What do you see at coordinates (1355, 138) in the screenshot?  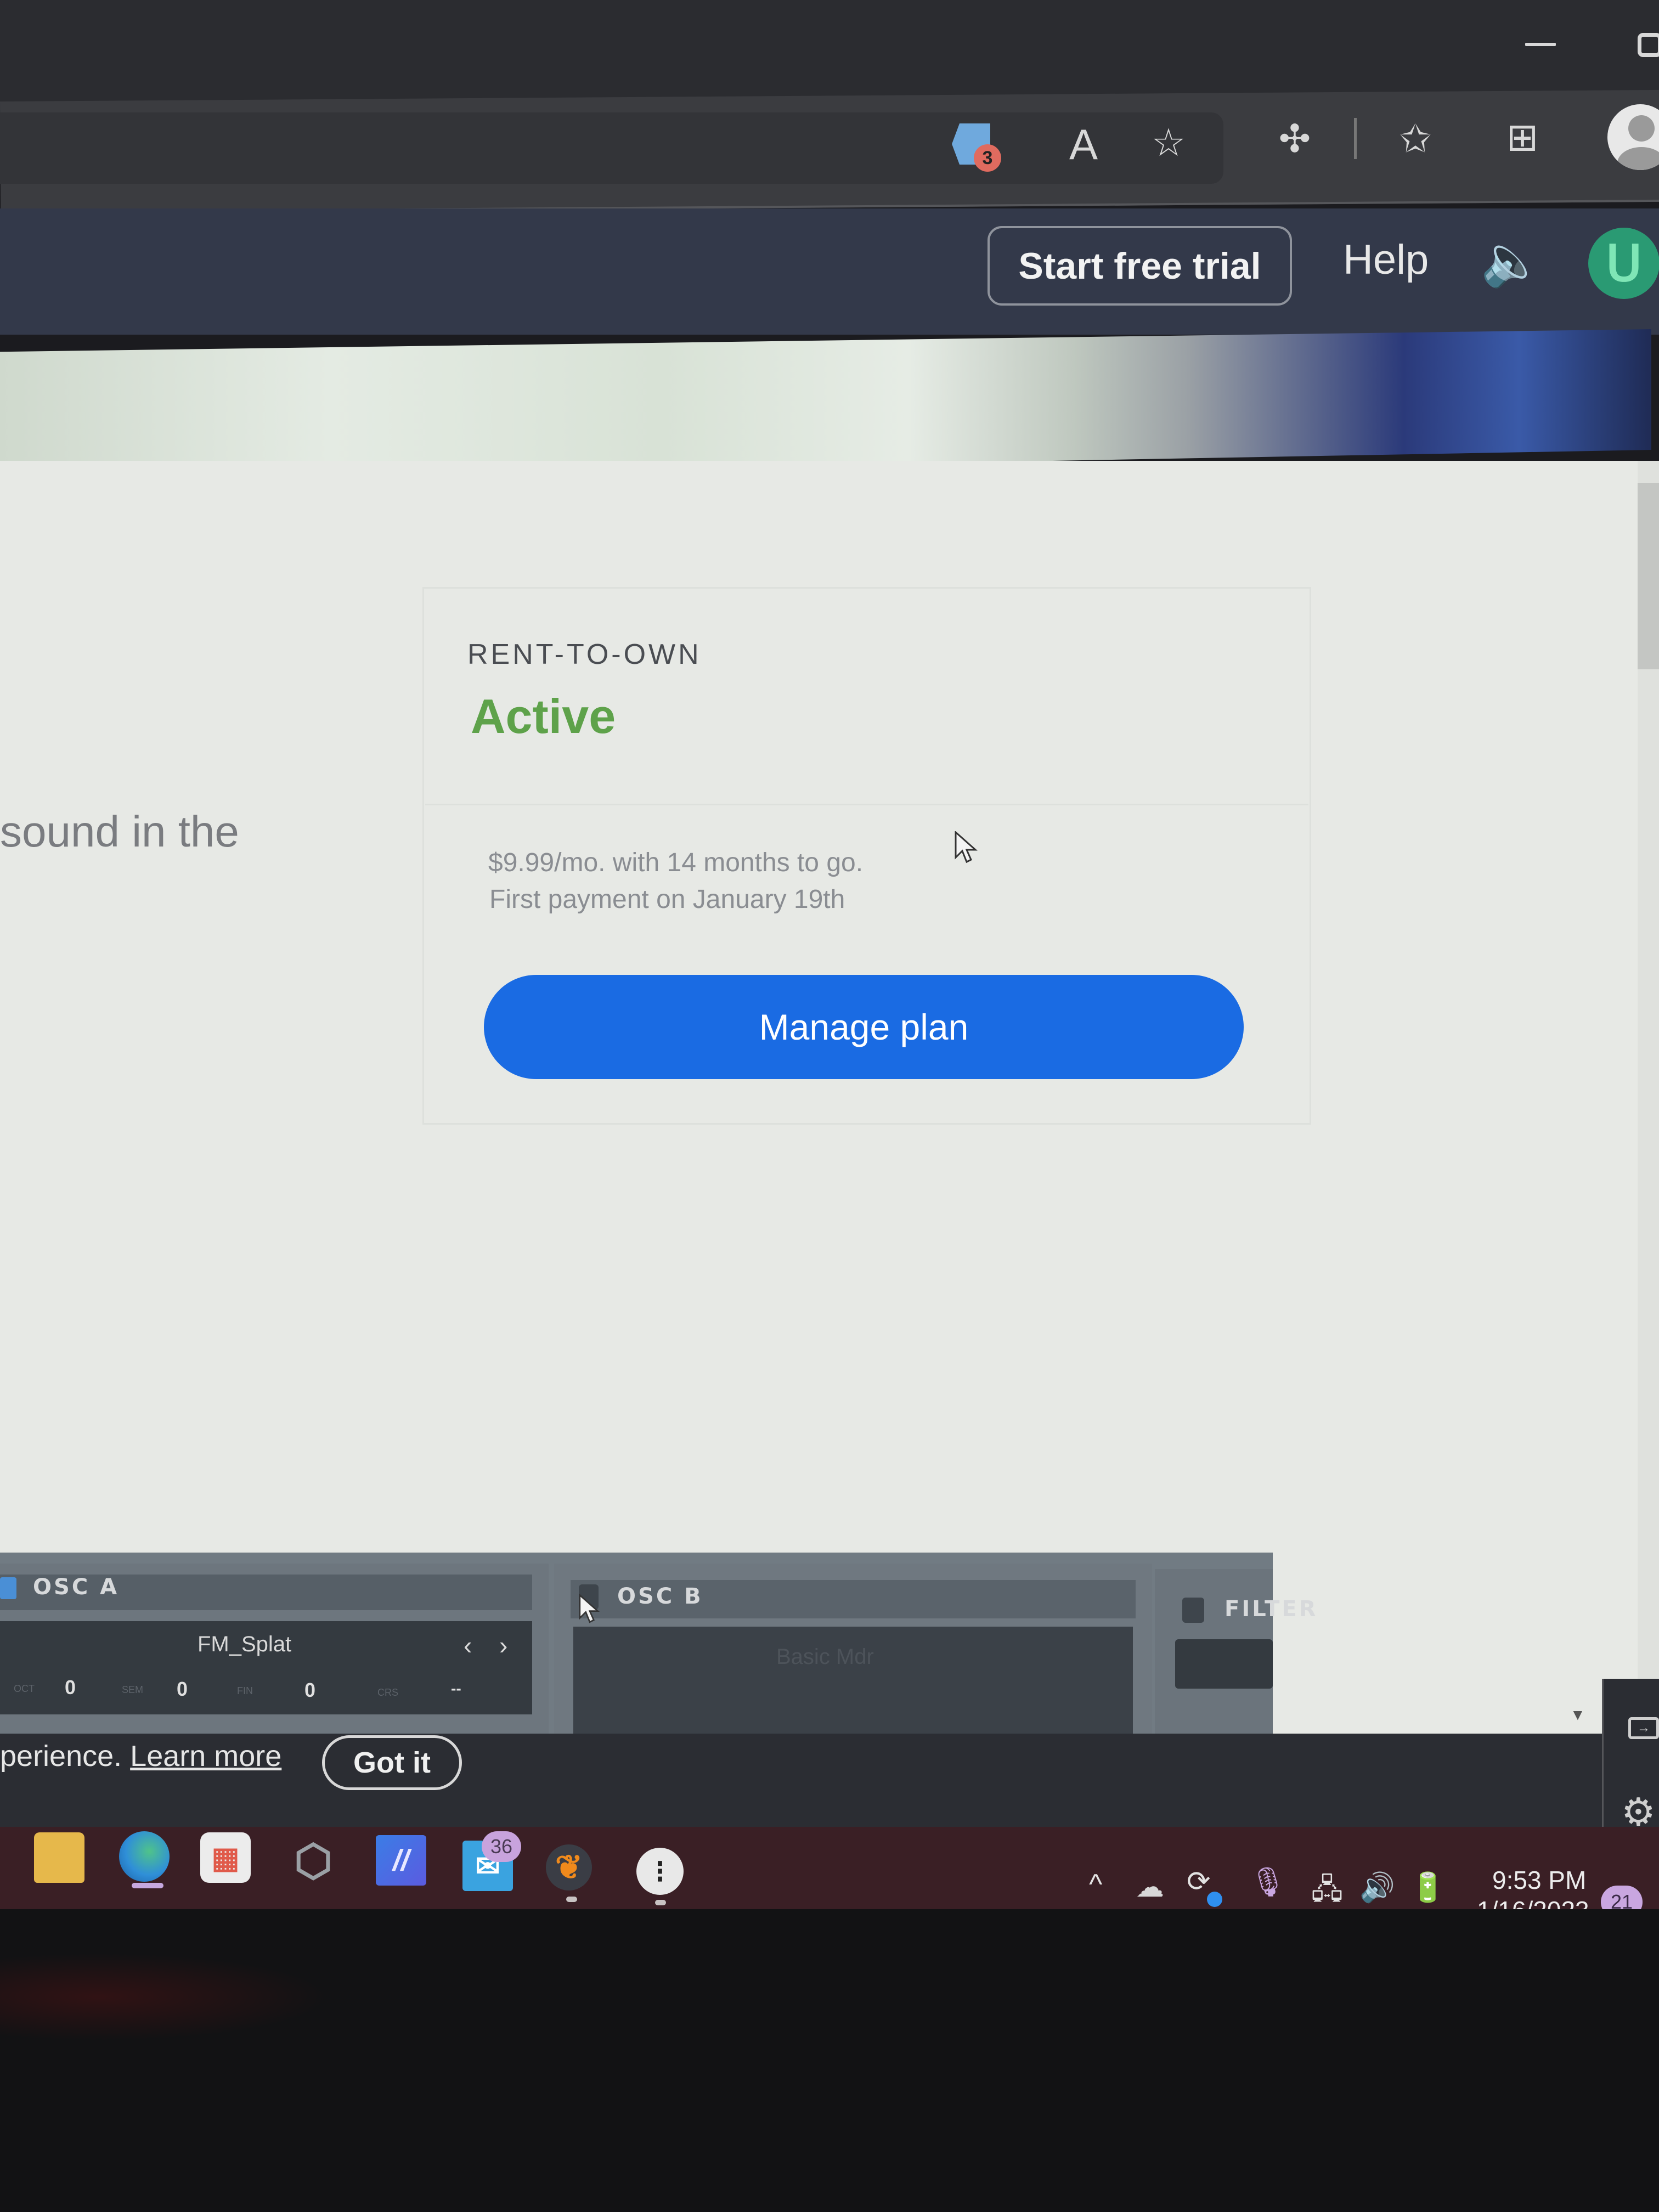 I see `toolbar-separator` at bounding box center [1355, 138].